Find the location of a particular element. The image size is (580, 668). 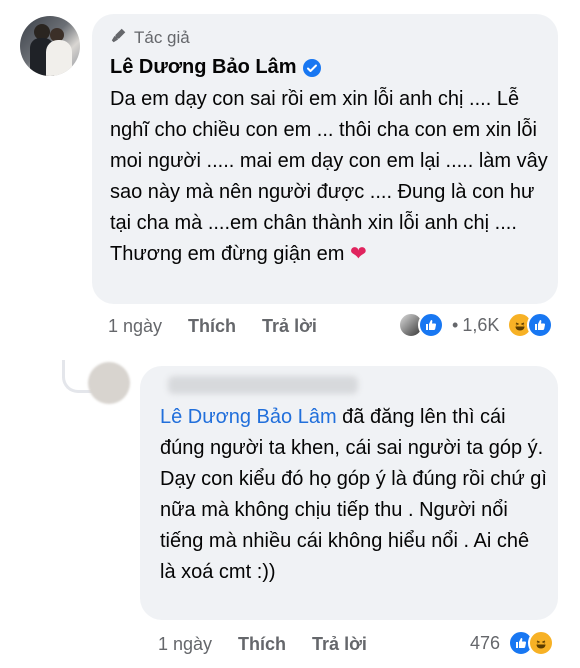

reactions-summary: • 1,6K is located at coordinates (476, 325).